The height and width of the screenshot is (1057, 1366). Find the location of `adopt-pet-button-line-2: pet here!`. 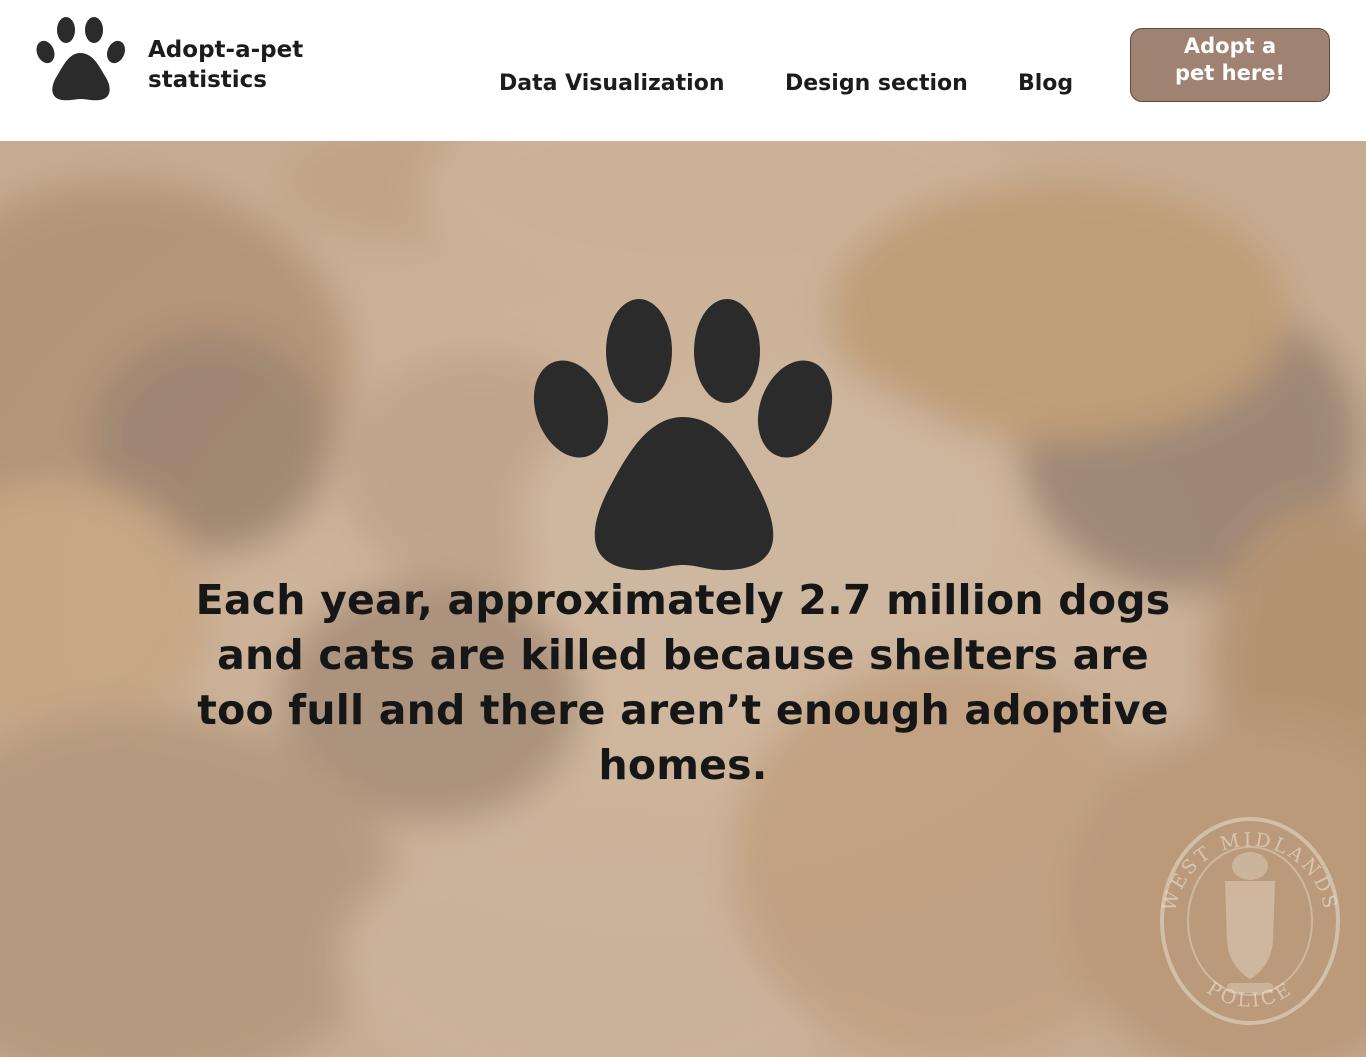

adopt-pet-button-line-2: pet here! is located at coordinates (1230, 73).